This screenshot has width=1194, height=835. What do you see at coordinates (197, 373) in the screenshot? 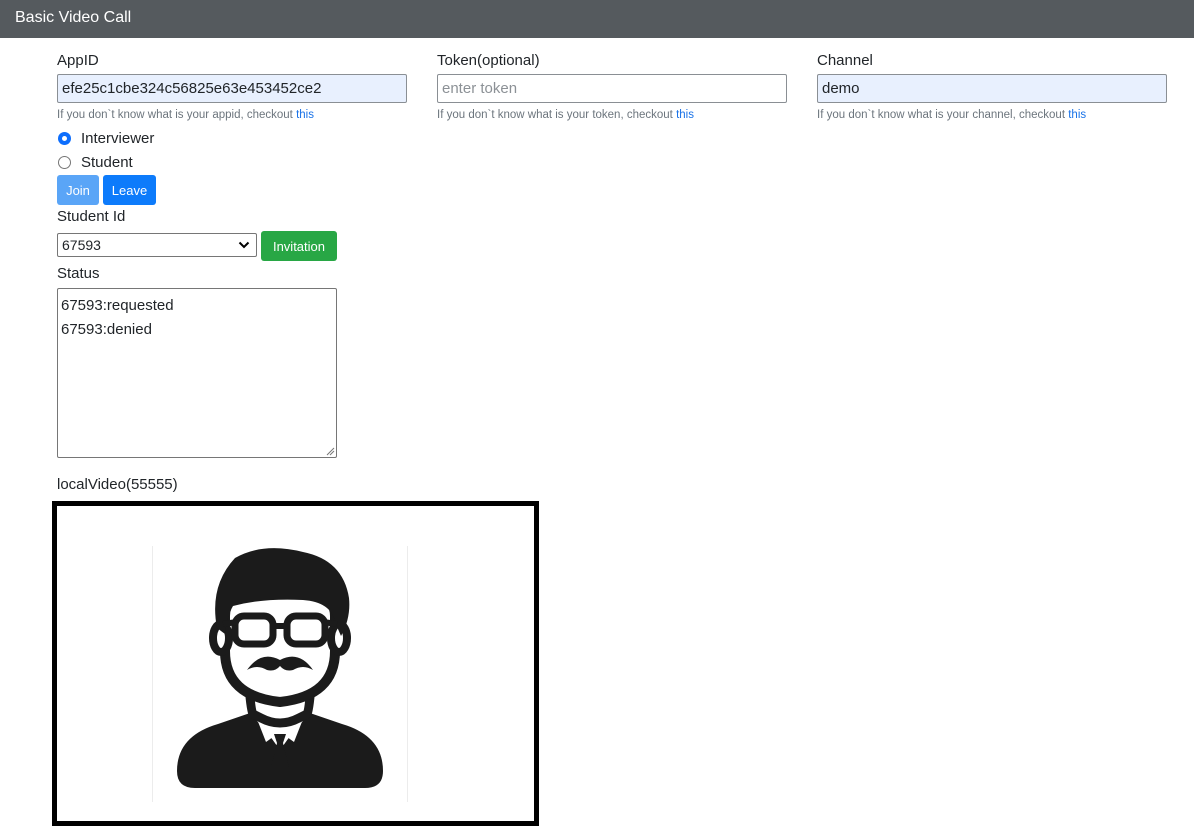
I see `status-textarea: 67593:requested 67593:denied` at bounding box center [197, 373].